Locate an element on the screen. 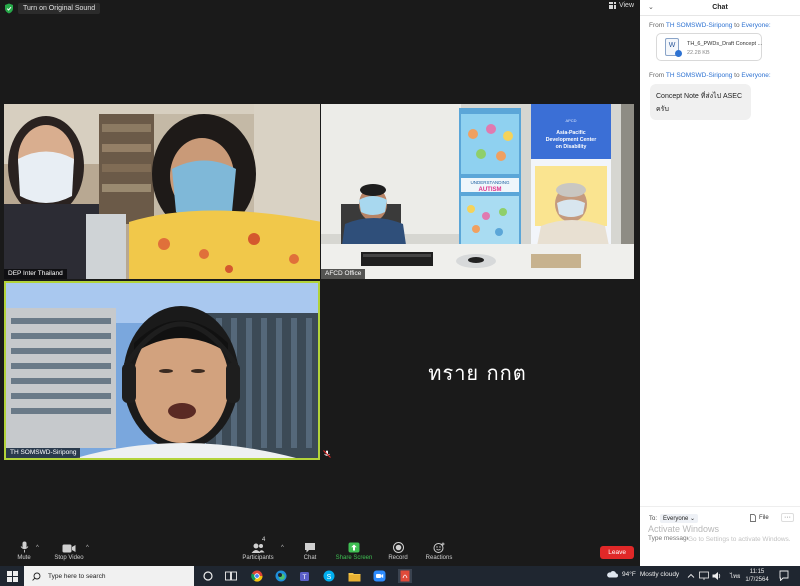  share-screen-label: Share Screen is located at coordinates (354, 558).